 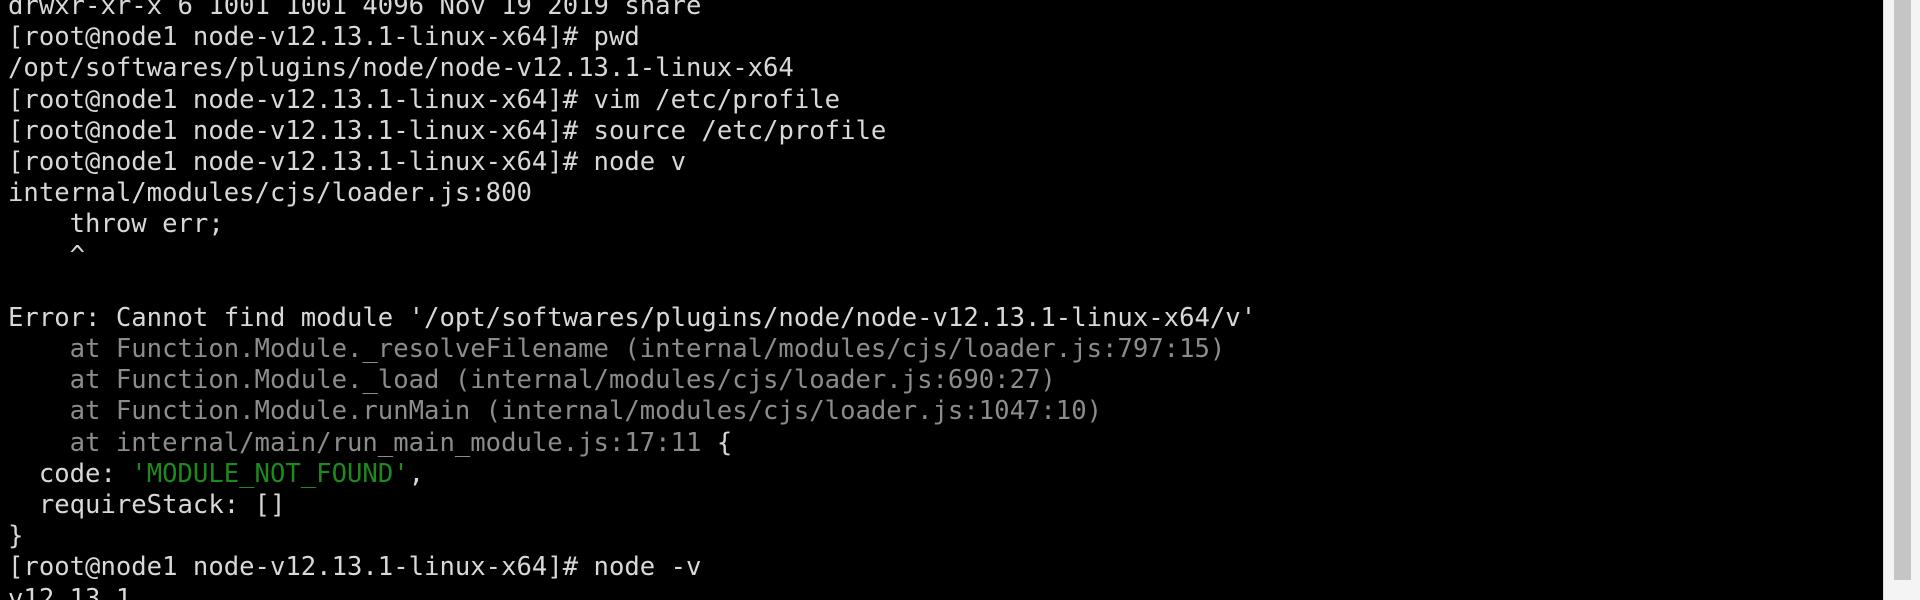 What do you see at coordinates (16, 536) in the screenshot?
I see `terminal-line-output: }` at bounding box center [16, 536].